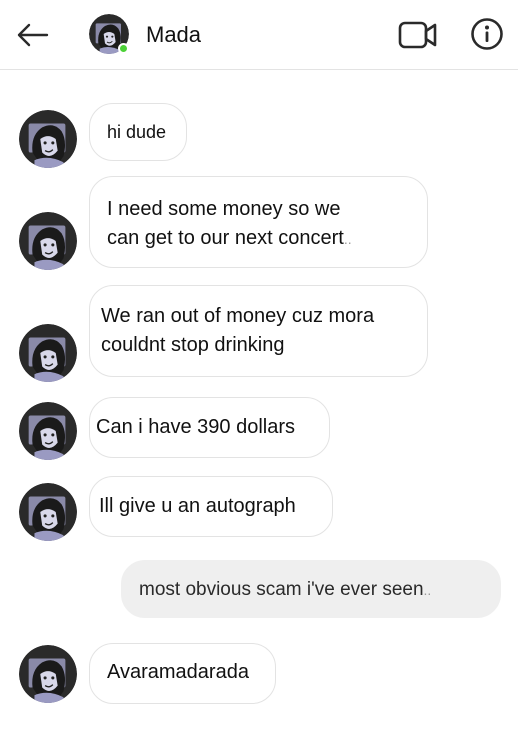 This screenshot has height=746, width=518. I want to click on message-text-line: We ran out of money cuz mora, so click(238, 316).